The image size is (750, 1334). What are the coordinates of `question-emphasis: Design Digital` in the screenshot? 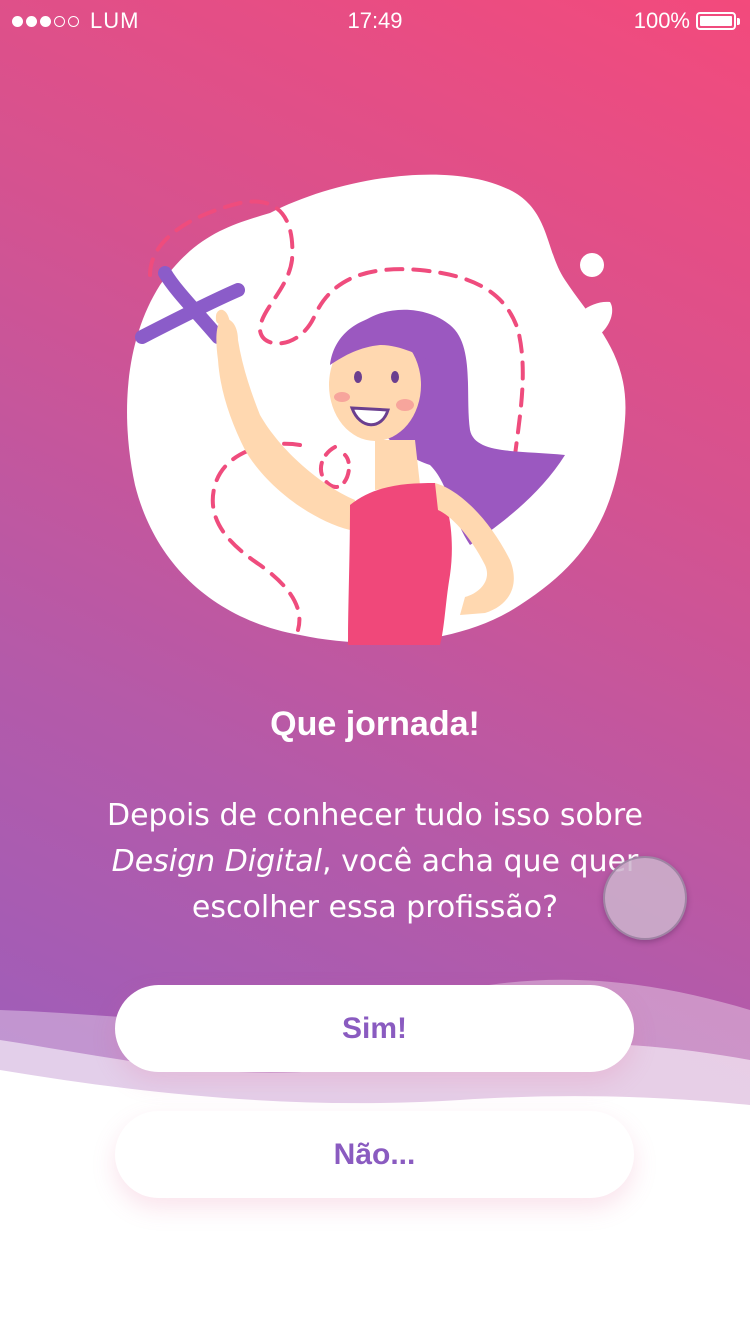 It's located at (217, 861).